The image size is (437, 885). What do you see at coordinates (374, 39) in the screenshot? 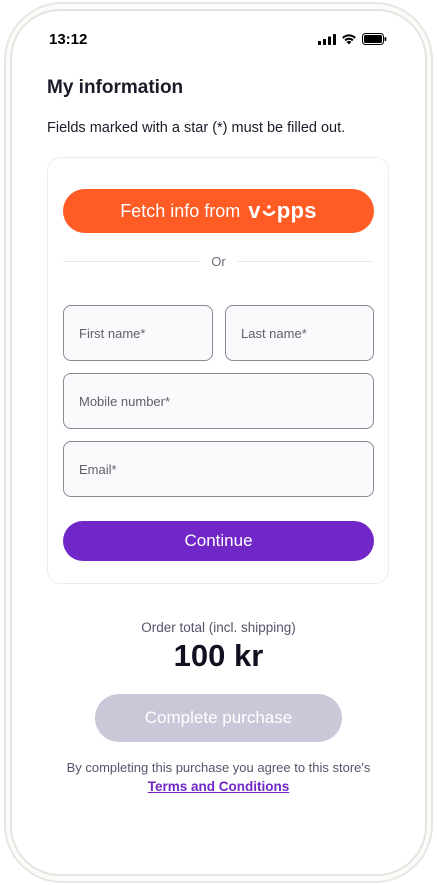
I see `battery-icon` at bounding box center [374, 39].